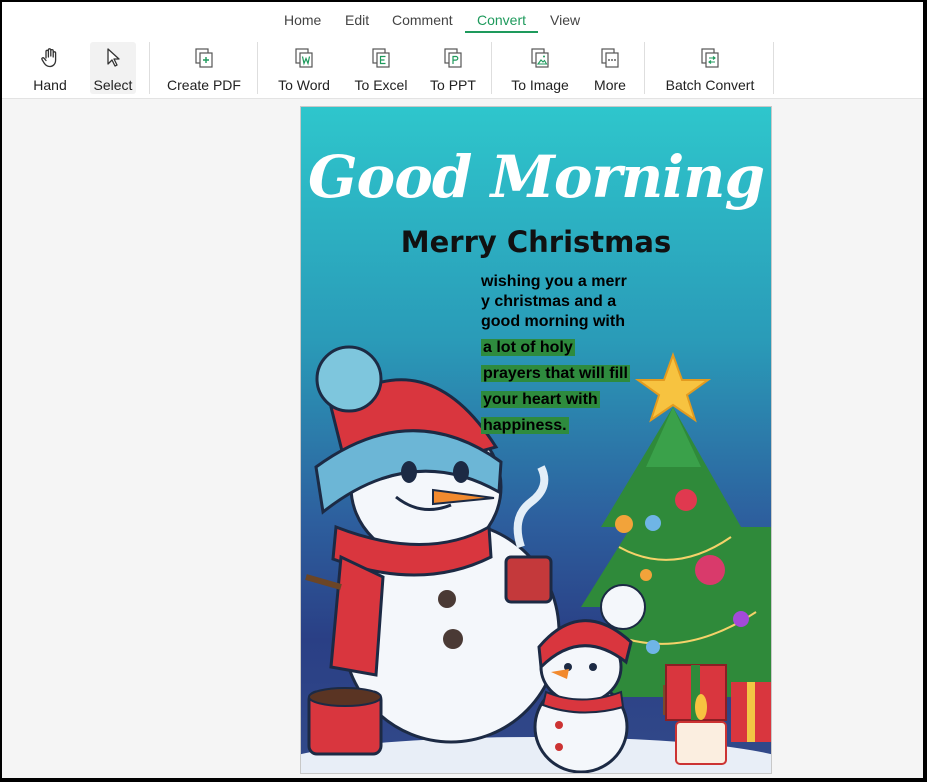 The height and width of the screenshot is (782, 927). What do you see at coordinates (710, 58) in the screenshot?
I see `batch-convert-icon` at bounding box center [710, 58].